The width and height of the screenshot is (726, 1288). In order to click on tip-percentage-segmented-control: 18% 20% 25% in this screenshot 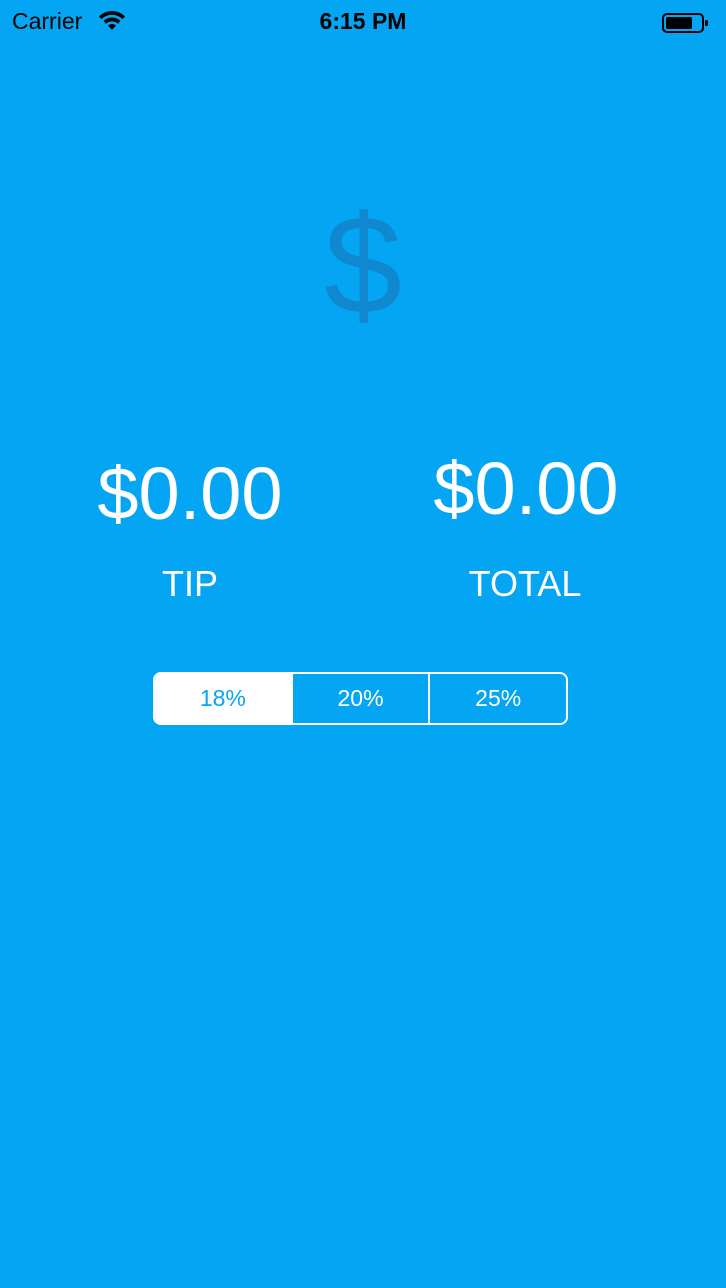, I will do `click(360, 698)`.